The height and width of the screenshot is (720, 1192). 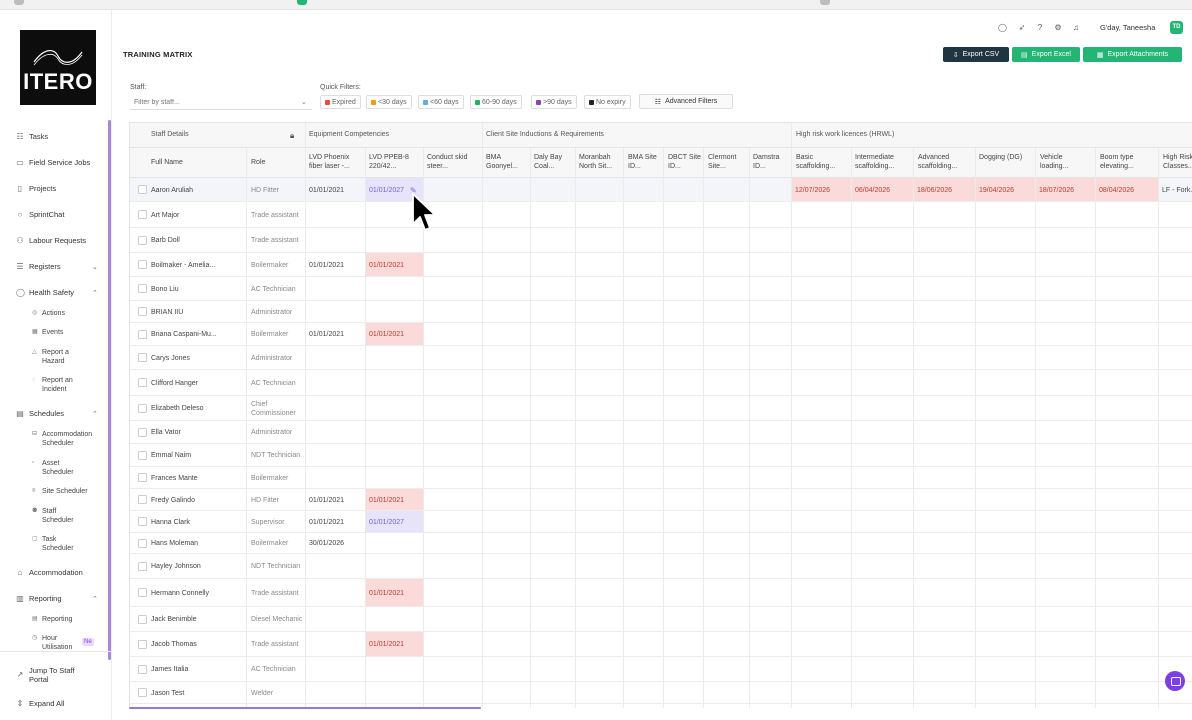 I want to click on sidebar-item-tasks: ☷ Tasks, so click(x=32, y=136).